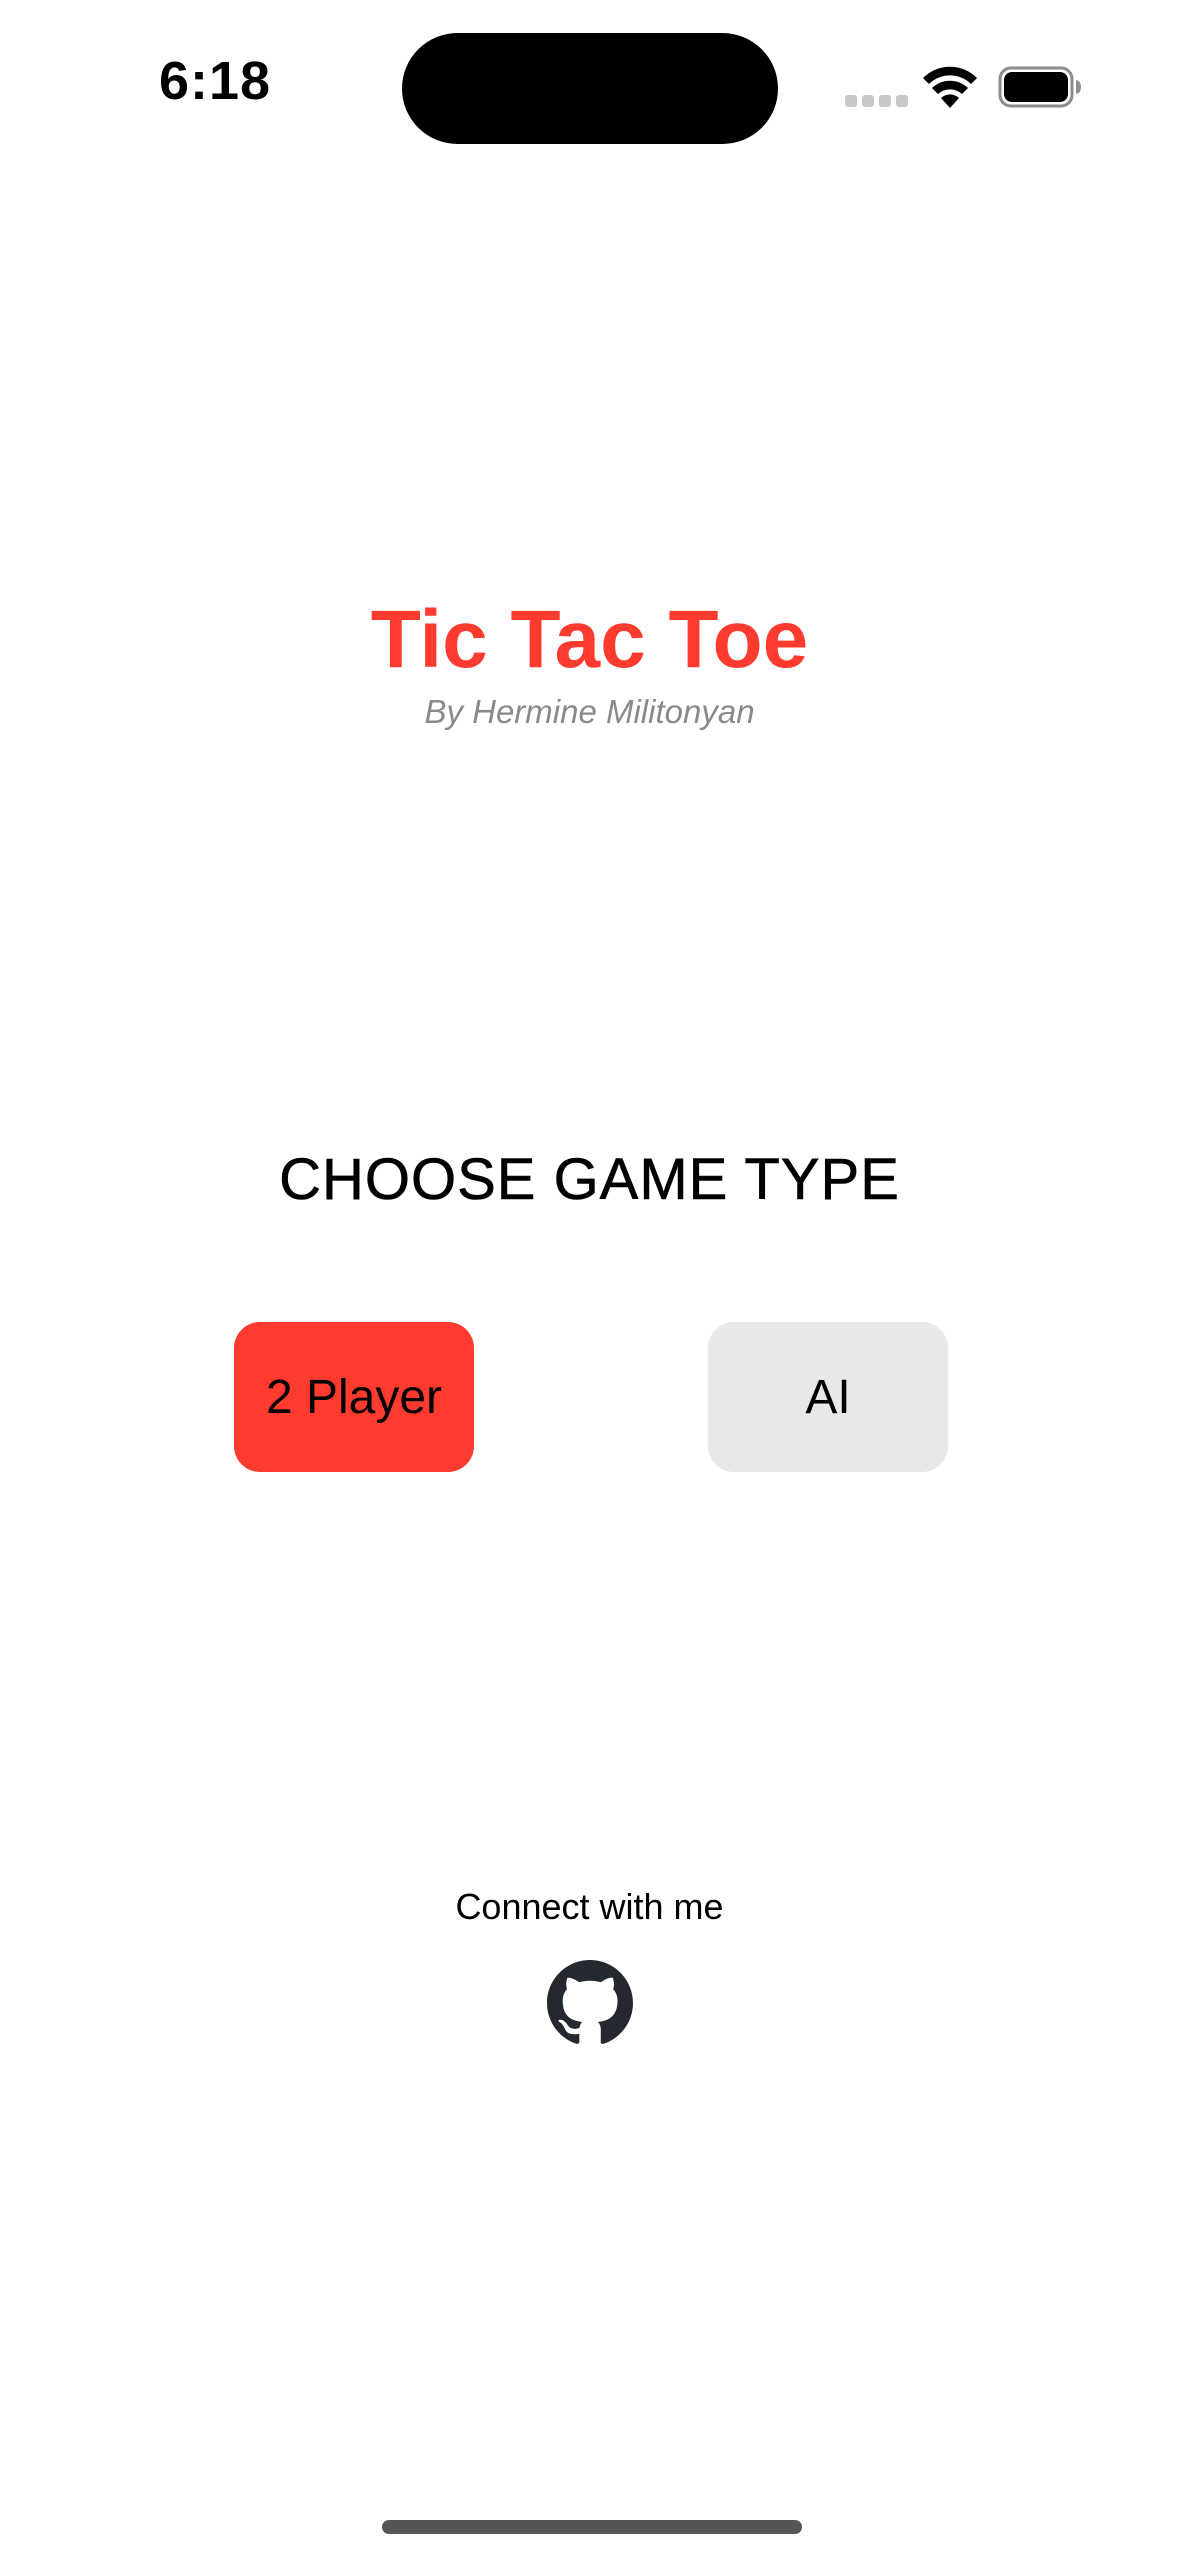  Describe the element at coordinates (950, 87) in the screenshot. I see `wifi-icon` at that location.